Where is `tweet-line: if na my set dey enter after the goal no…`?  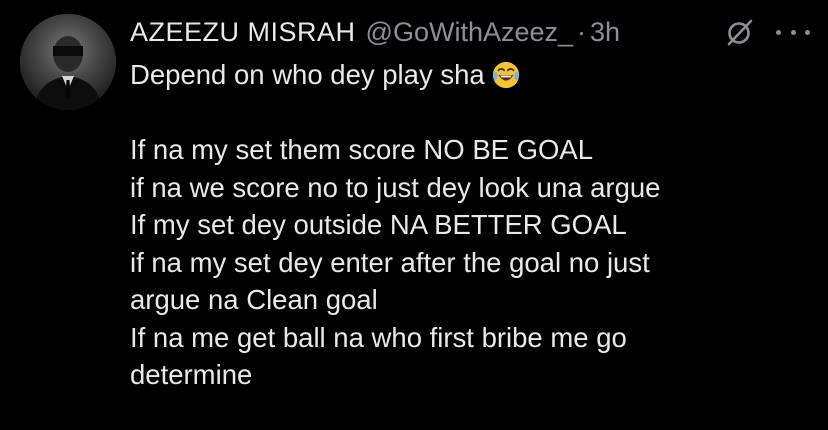 tweet-line: if na my set dey enter after the goal no… is located at coordinates (390, 262).